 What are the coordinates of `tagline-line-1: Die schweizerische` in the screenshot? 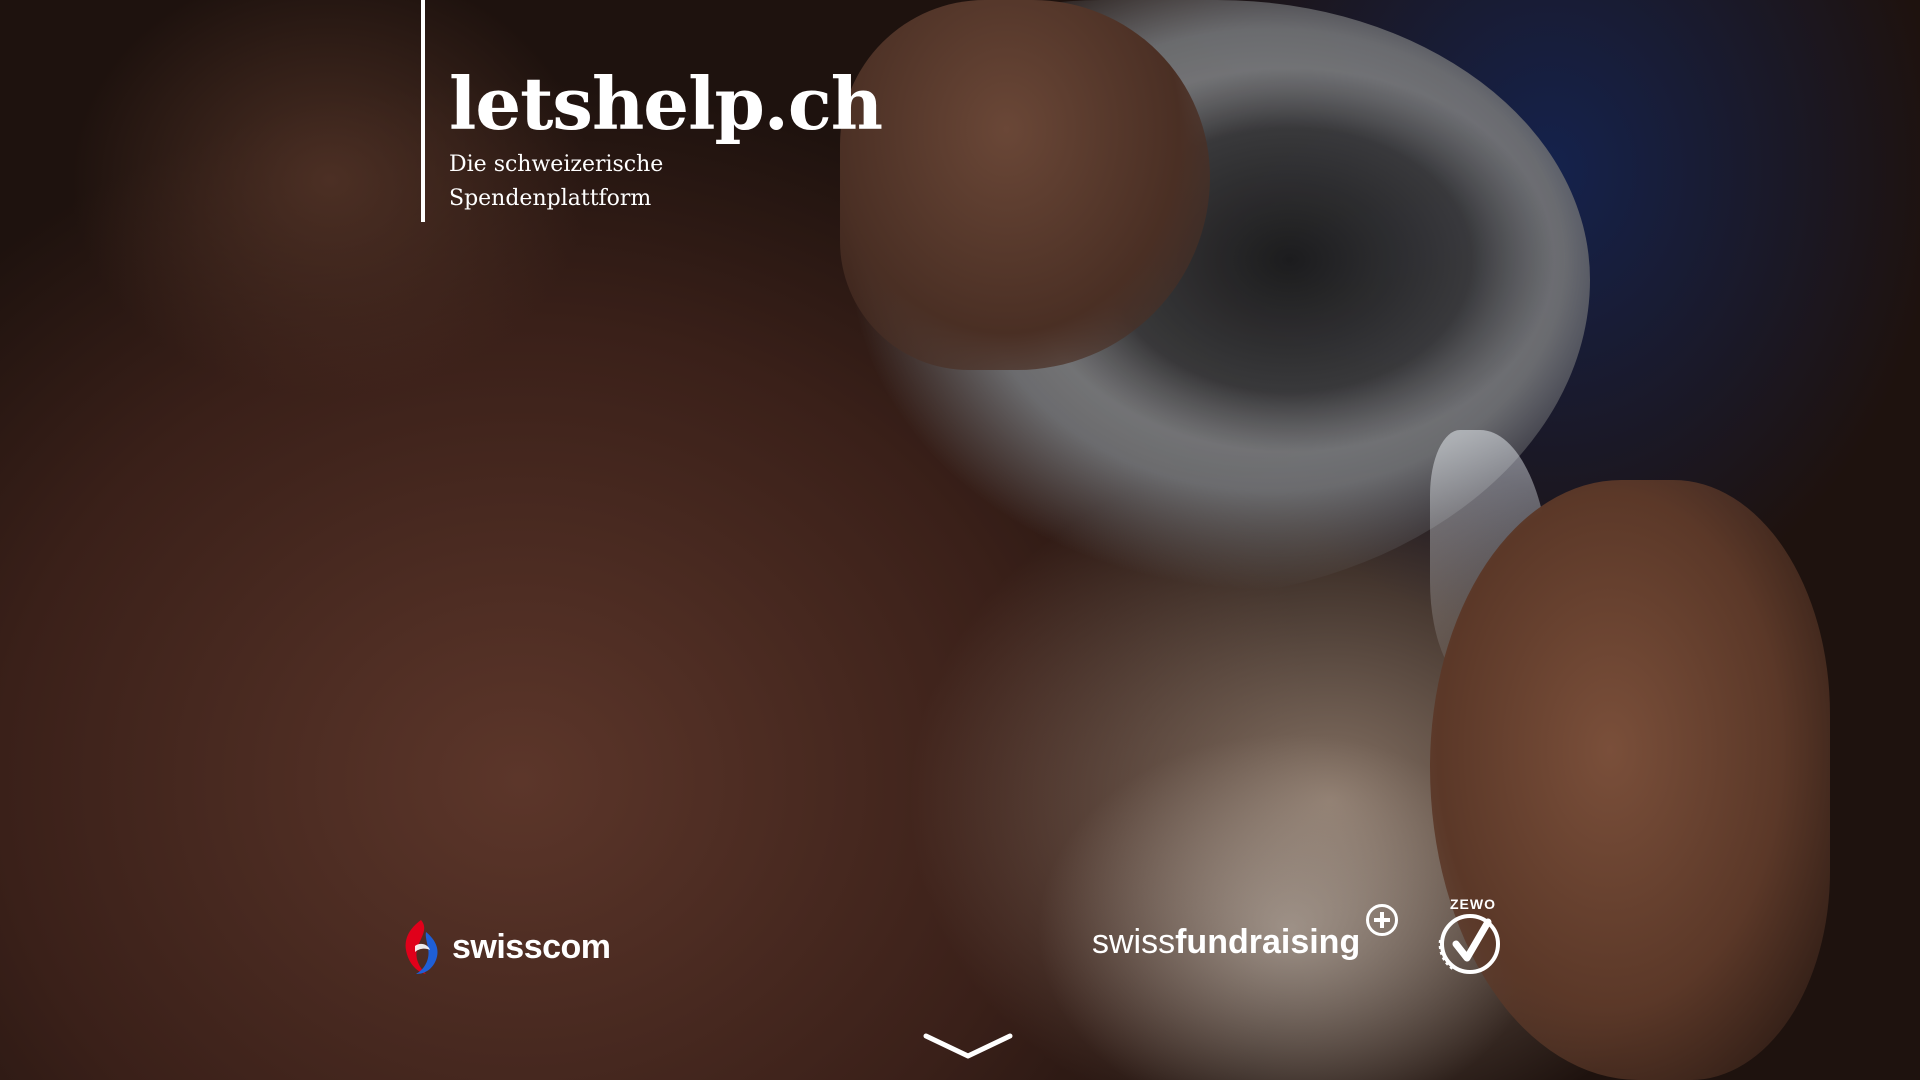 It's located at (556, 164).